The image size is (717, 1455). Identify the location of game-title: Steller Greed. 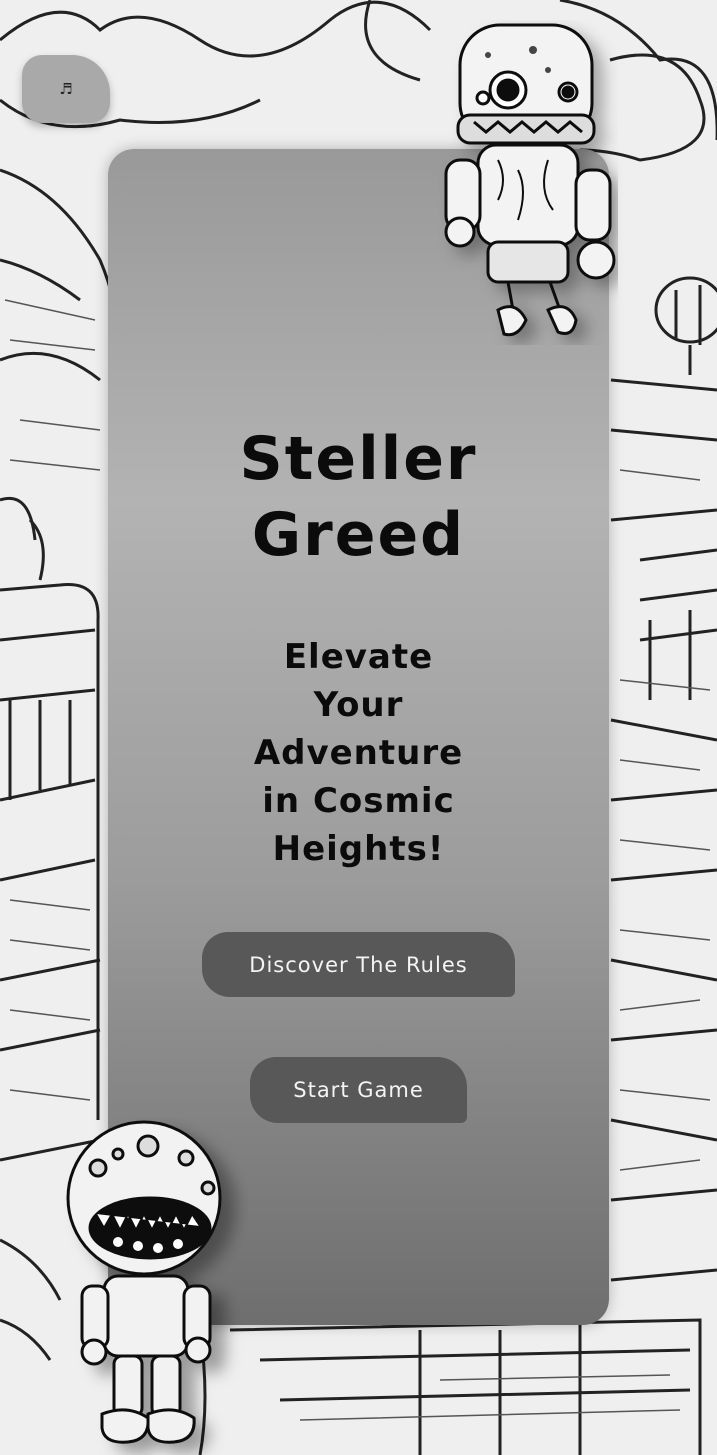
(358, 497).